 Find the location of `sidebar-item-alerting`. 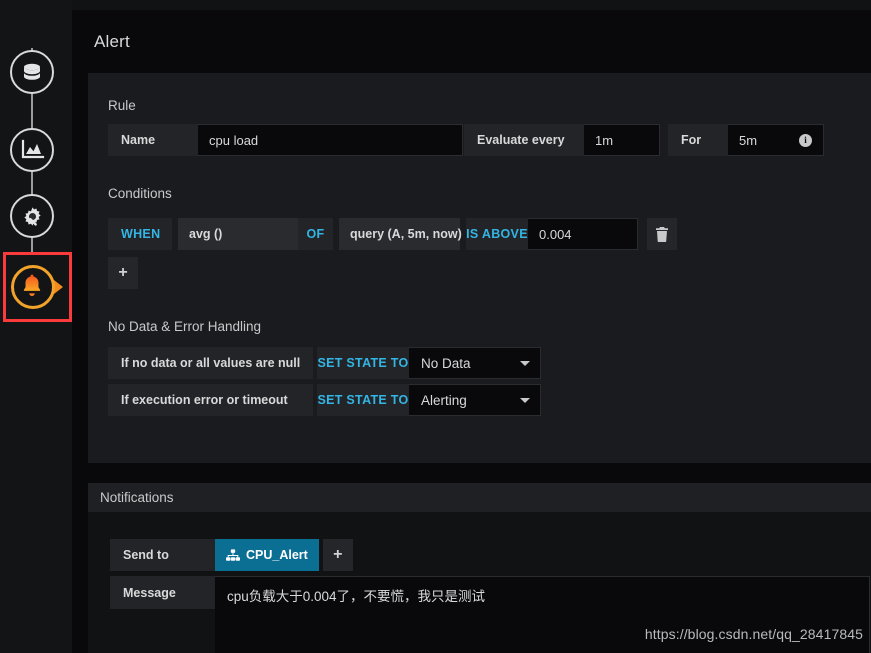

sidebar-item-alerting is located at coordinates (37, 287).